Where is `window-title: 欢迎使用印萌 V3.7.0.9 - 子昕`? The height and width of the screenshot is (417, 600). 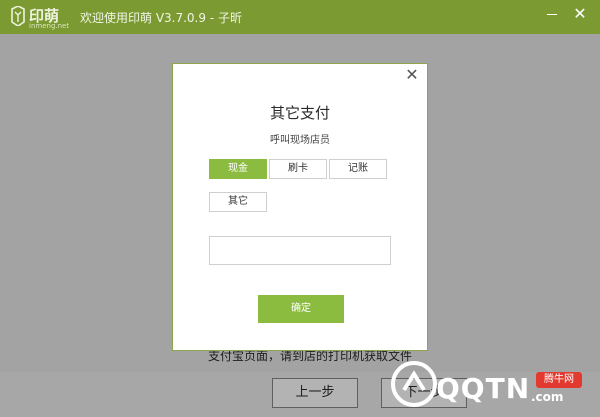
window-title: 欢迎使用印萌 V3.7.0.9 - 子昕 is located at coordinates (161, 18).